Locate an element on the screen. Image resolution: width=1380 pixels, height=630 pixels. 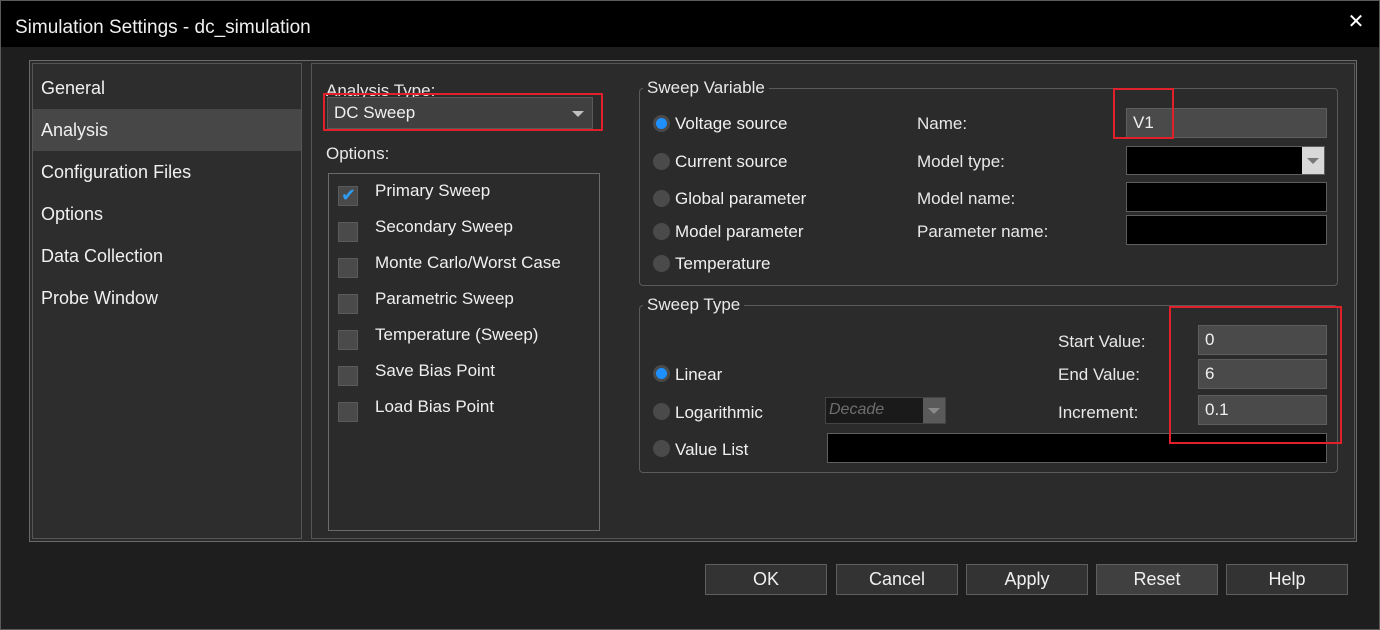
model-type-label: Model type: is located at coordinates (961, 161).